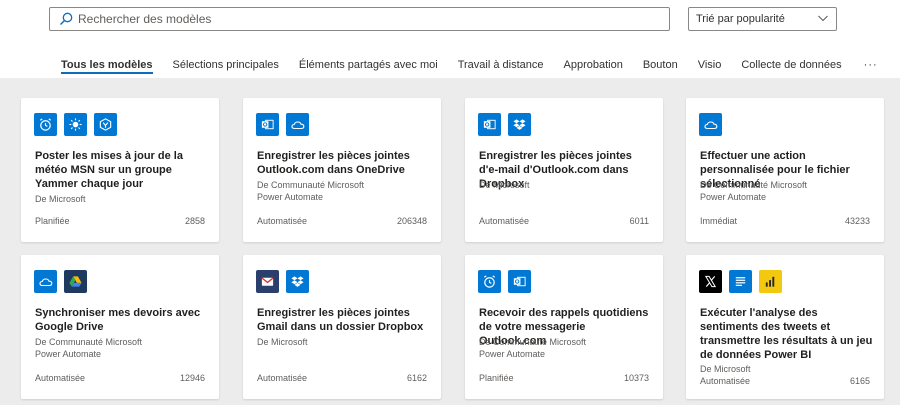 Image resolution: width=900 pixels, height=405 pixels. What do you see at coordinates (787, 375) in the screenshot?
I see `card-author: De Microsoft Automatisée` at bounding box center [787, 375].